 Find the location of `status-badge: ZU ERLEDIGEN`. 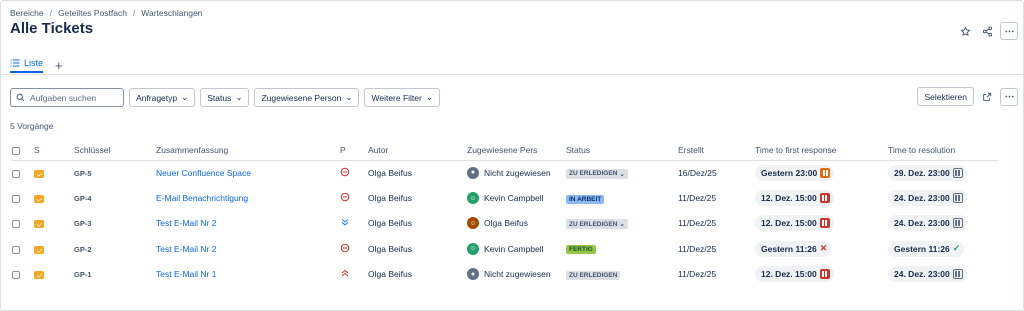

status-badge: ZU ERLEDIGEN is located at coordinates (593, 275).